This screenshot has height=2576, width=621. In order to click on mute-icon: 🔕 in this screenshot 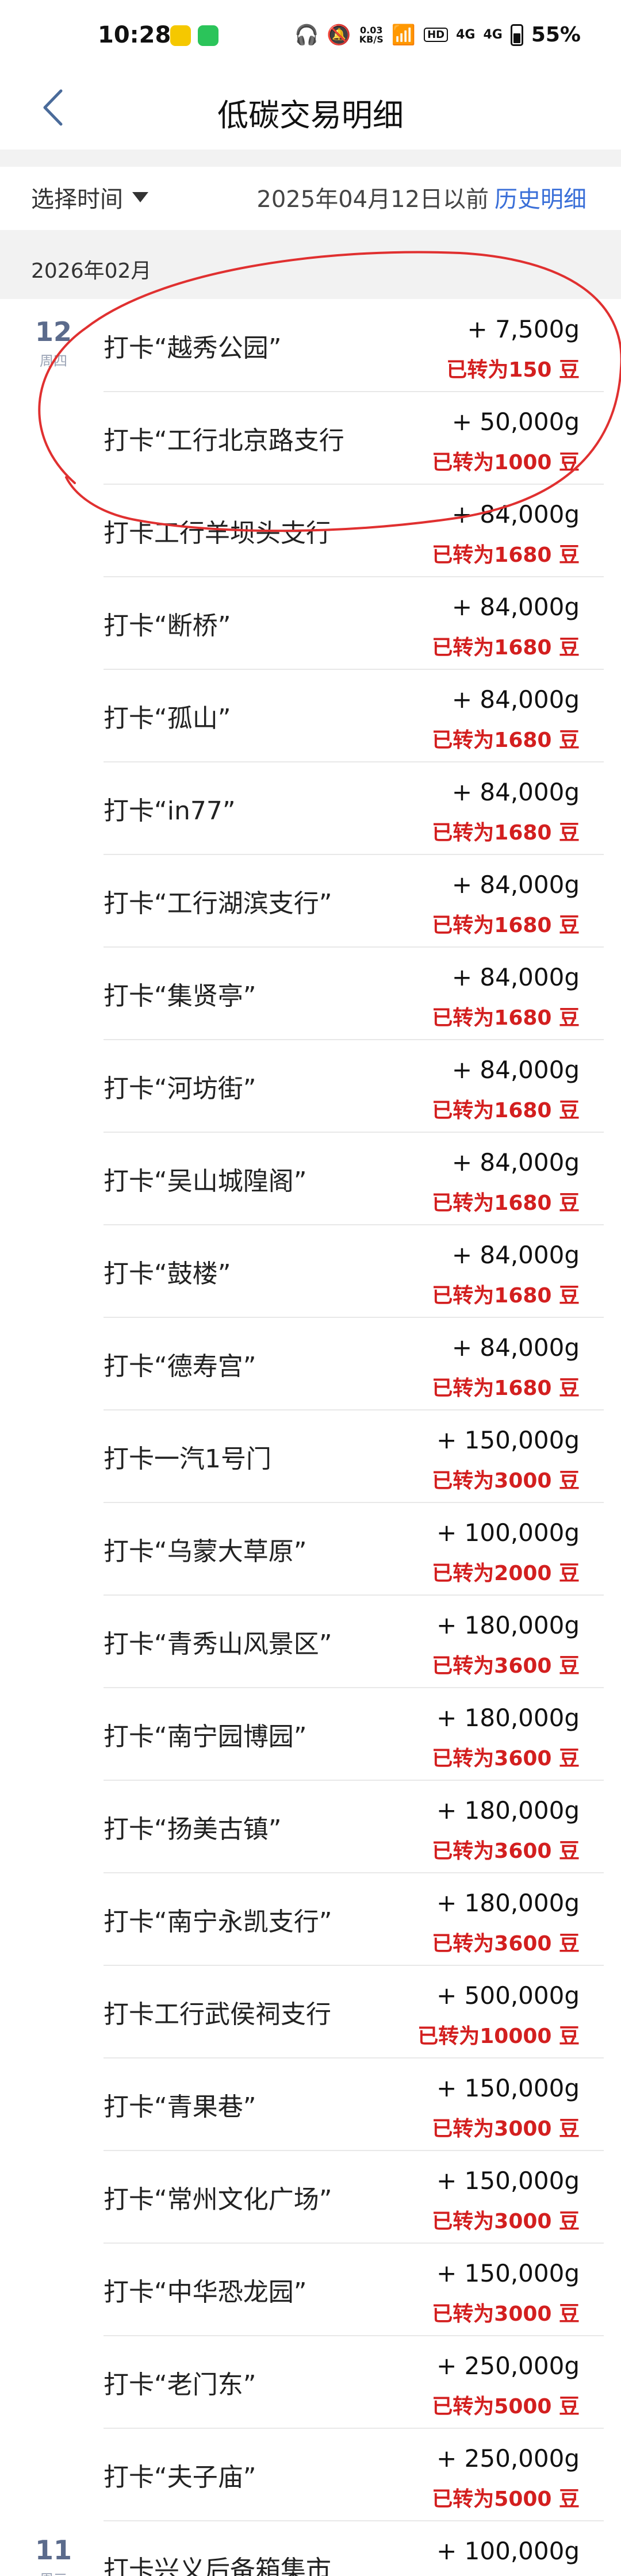, I will do `click(339, 35)`.